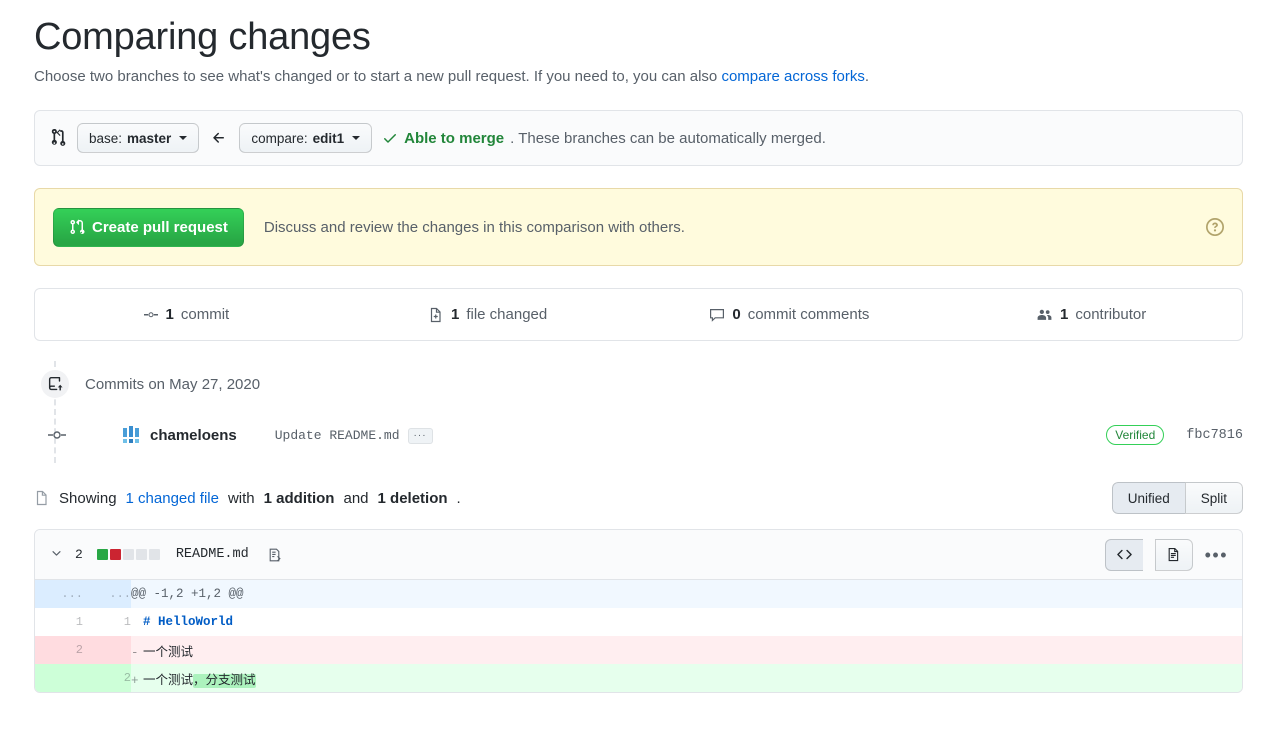 Image resolution: width=1277 pixels, height=750 pixels. I want to click on showing-middle: with, so click(241, 498).